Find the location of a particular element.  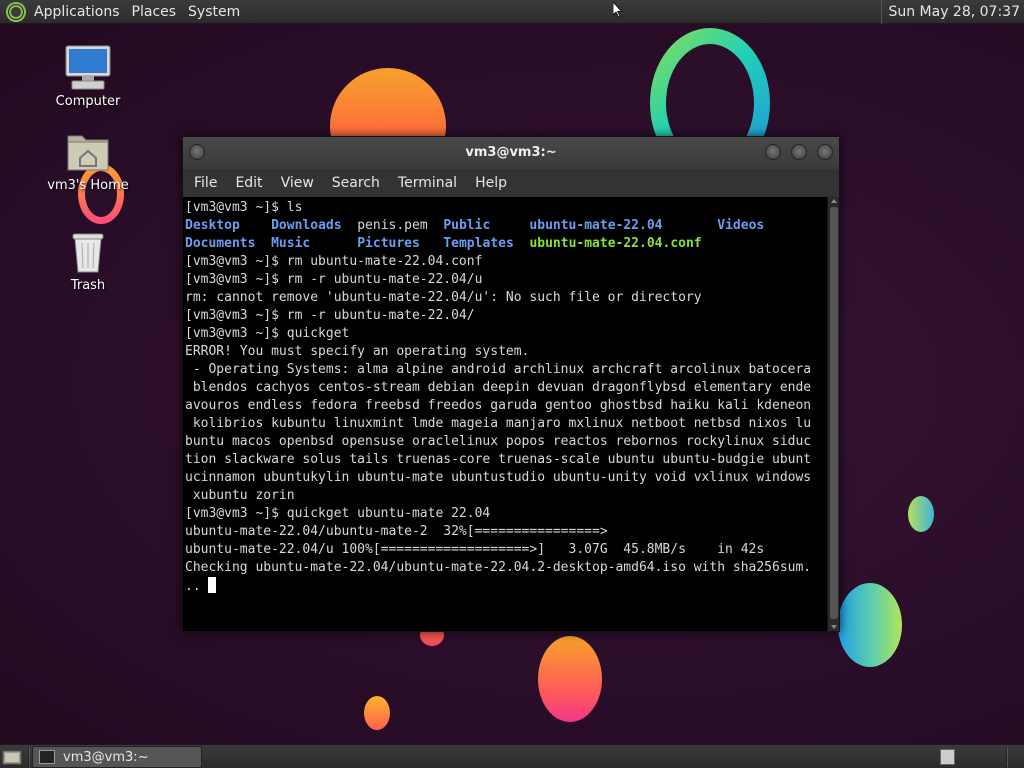

terminal-menubar: File Edit View Search Terminal Help is located at coordinates (511, 183).